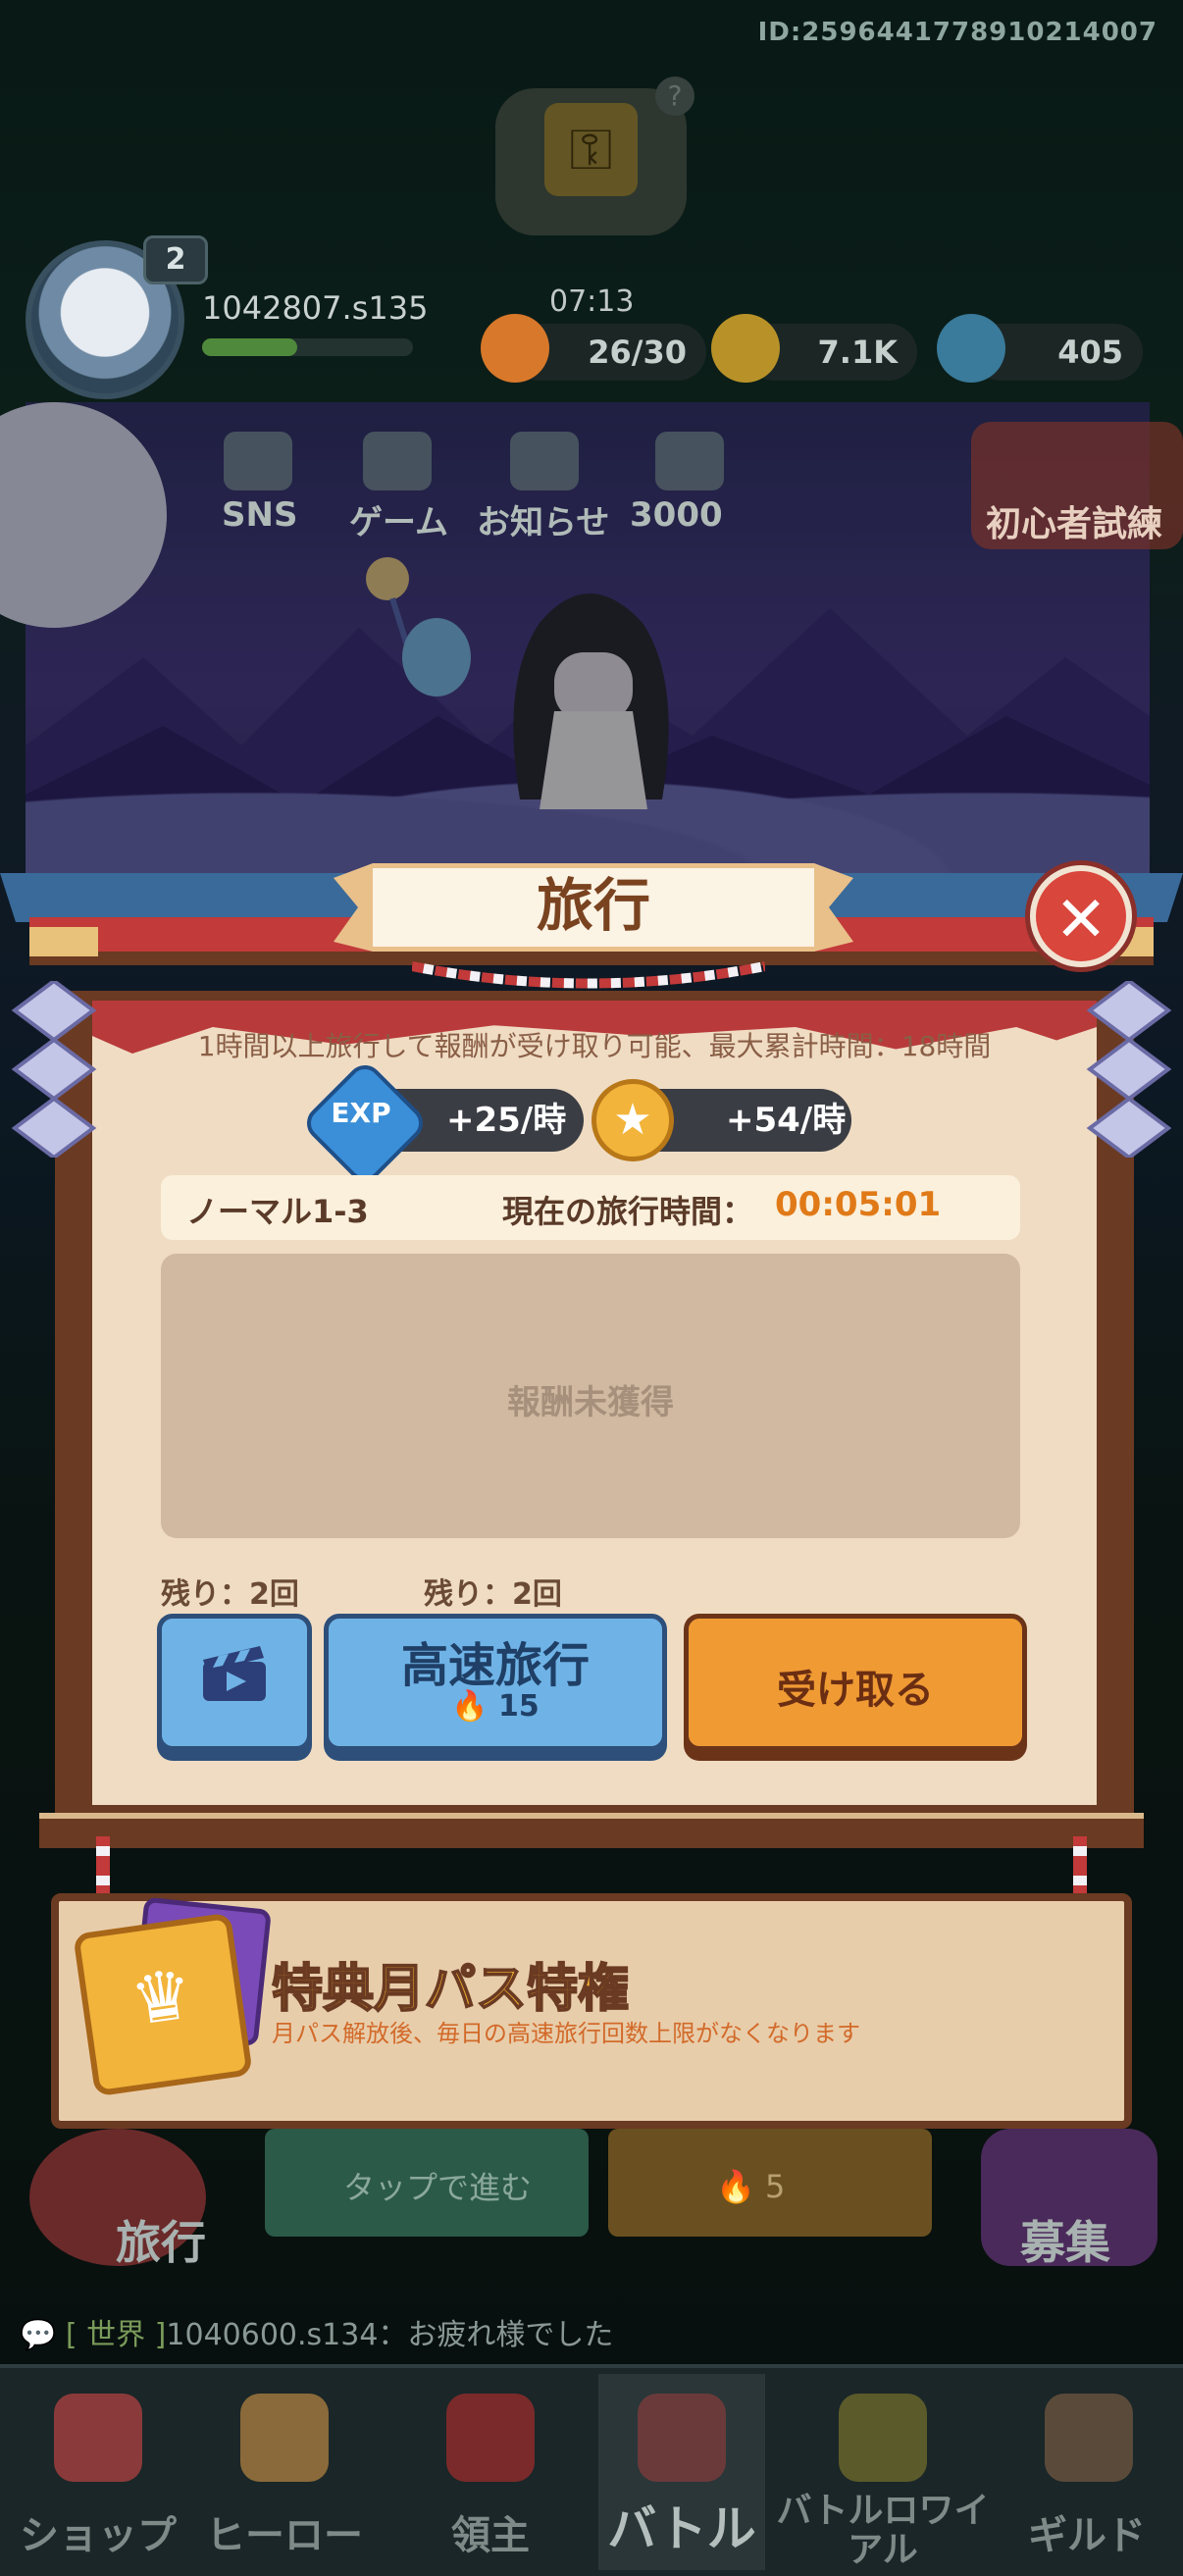 The image size is (1183, 2576). Describe the element at coordinates (628, 1211) in the screenshot. I see `travel-time-label: 現在の旅行時間：` at that location.